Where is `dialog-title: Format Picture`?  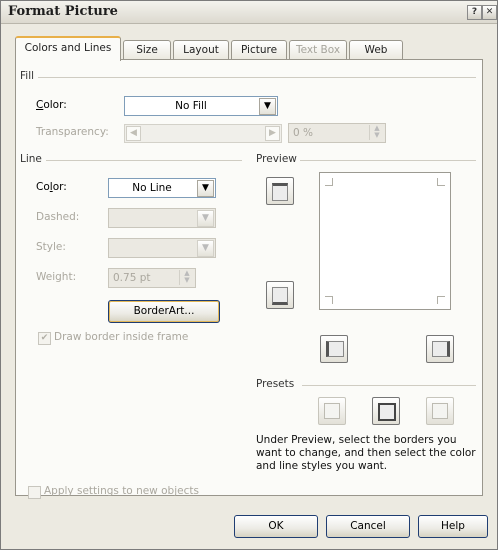 dialog-title: Format Picture is located at coordinates (63, 11).